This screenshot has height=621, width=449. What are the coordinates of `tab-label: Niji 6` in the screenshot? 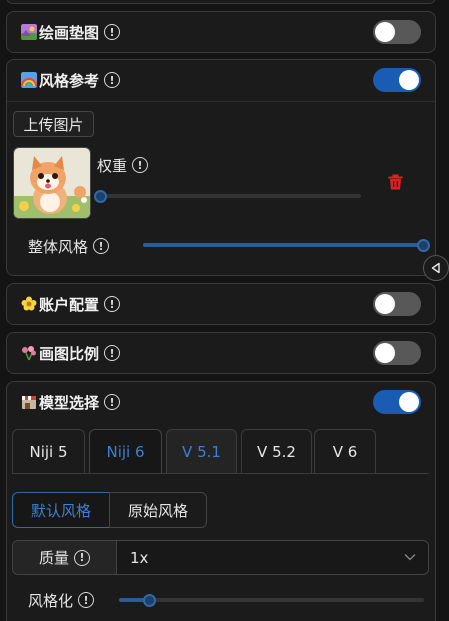 It's located at (125, 451).